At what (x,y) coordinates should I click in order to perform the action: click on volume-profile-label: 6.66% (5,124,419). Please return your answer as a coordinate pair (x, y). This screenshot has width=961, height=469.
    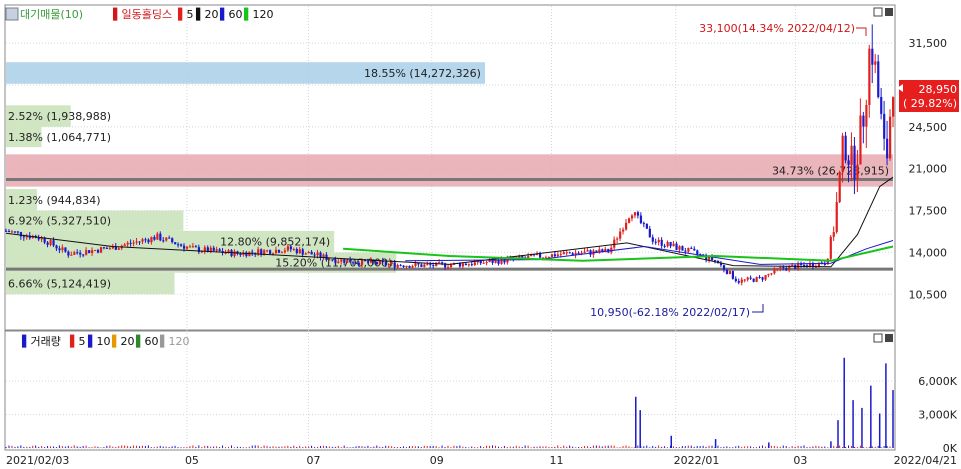
    Looking at the image, I should click on (59, 284).